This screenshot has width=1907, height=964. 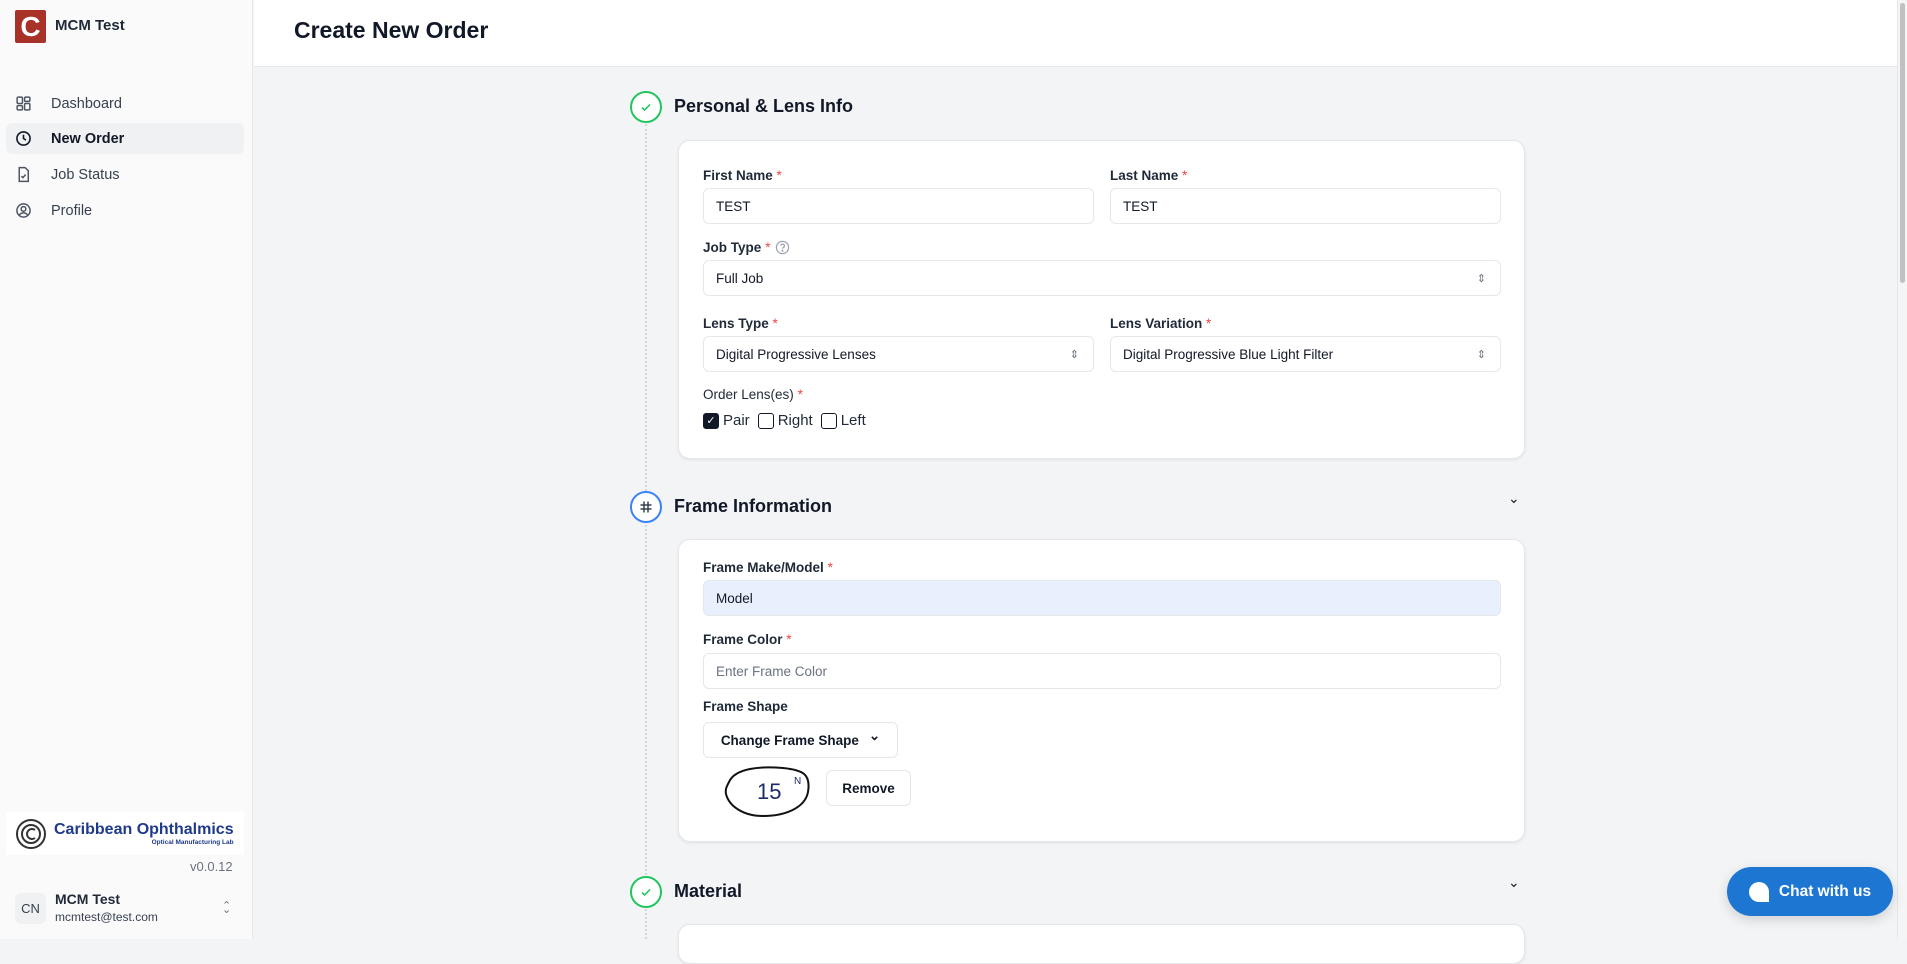 What do you see at coordinates (31, 833) in the screenshot?
I see `company-logo-icon` at bounding box center [31, 833].